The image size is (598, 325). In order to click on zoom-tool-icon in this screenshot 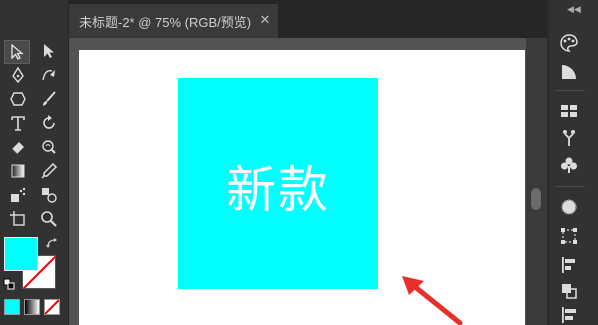, I will do `click(49, 219)`.